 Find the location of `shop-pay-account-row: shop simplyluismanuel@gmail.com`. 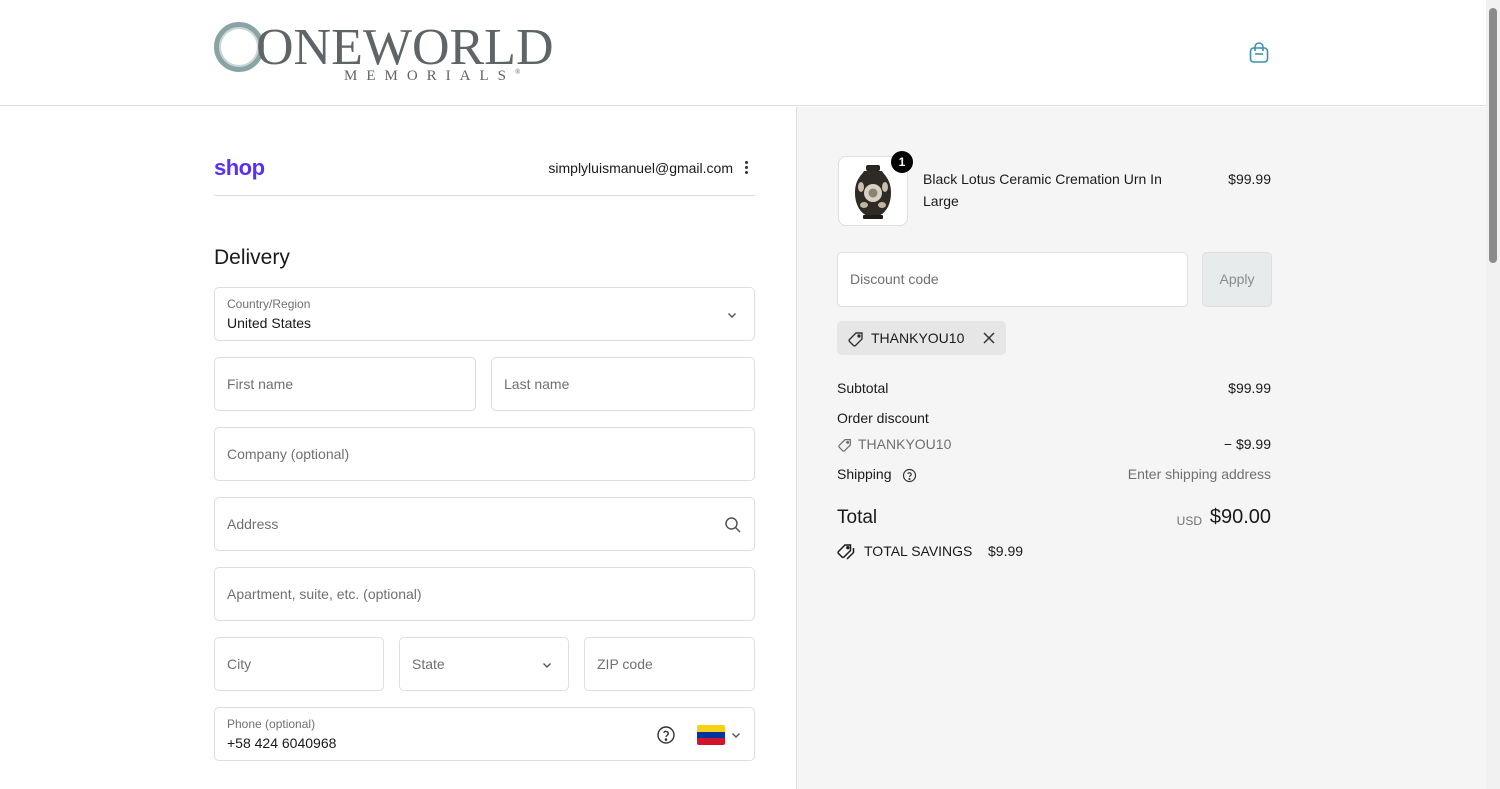

shop-pay-account-row: shop simplyluismanuel@gmail.com is located at coordinates (484, 173).